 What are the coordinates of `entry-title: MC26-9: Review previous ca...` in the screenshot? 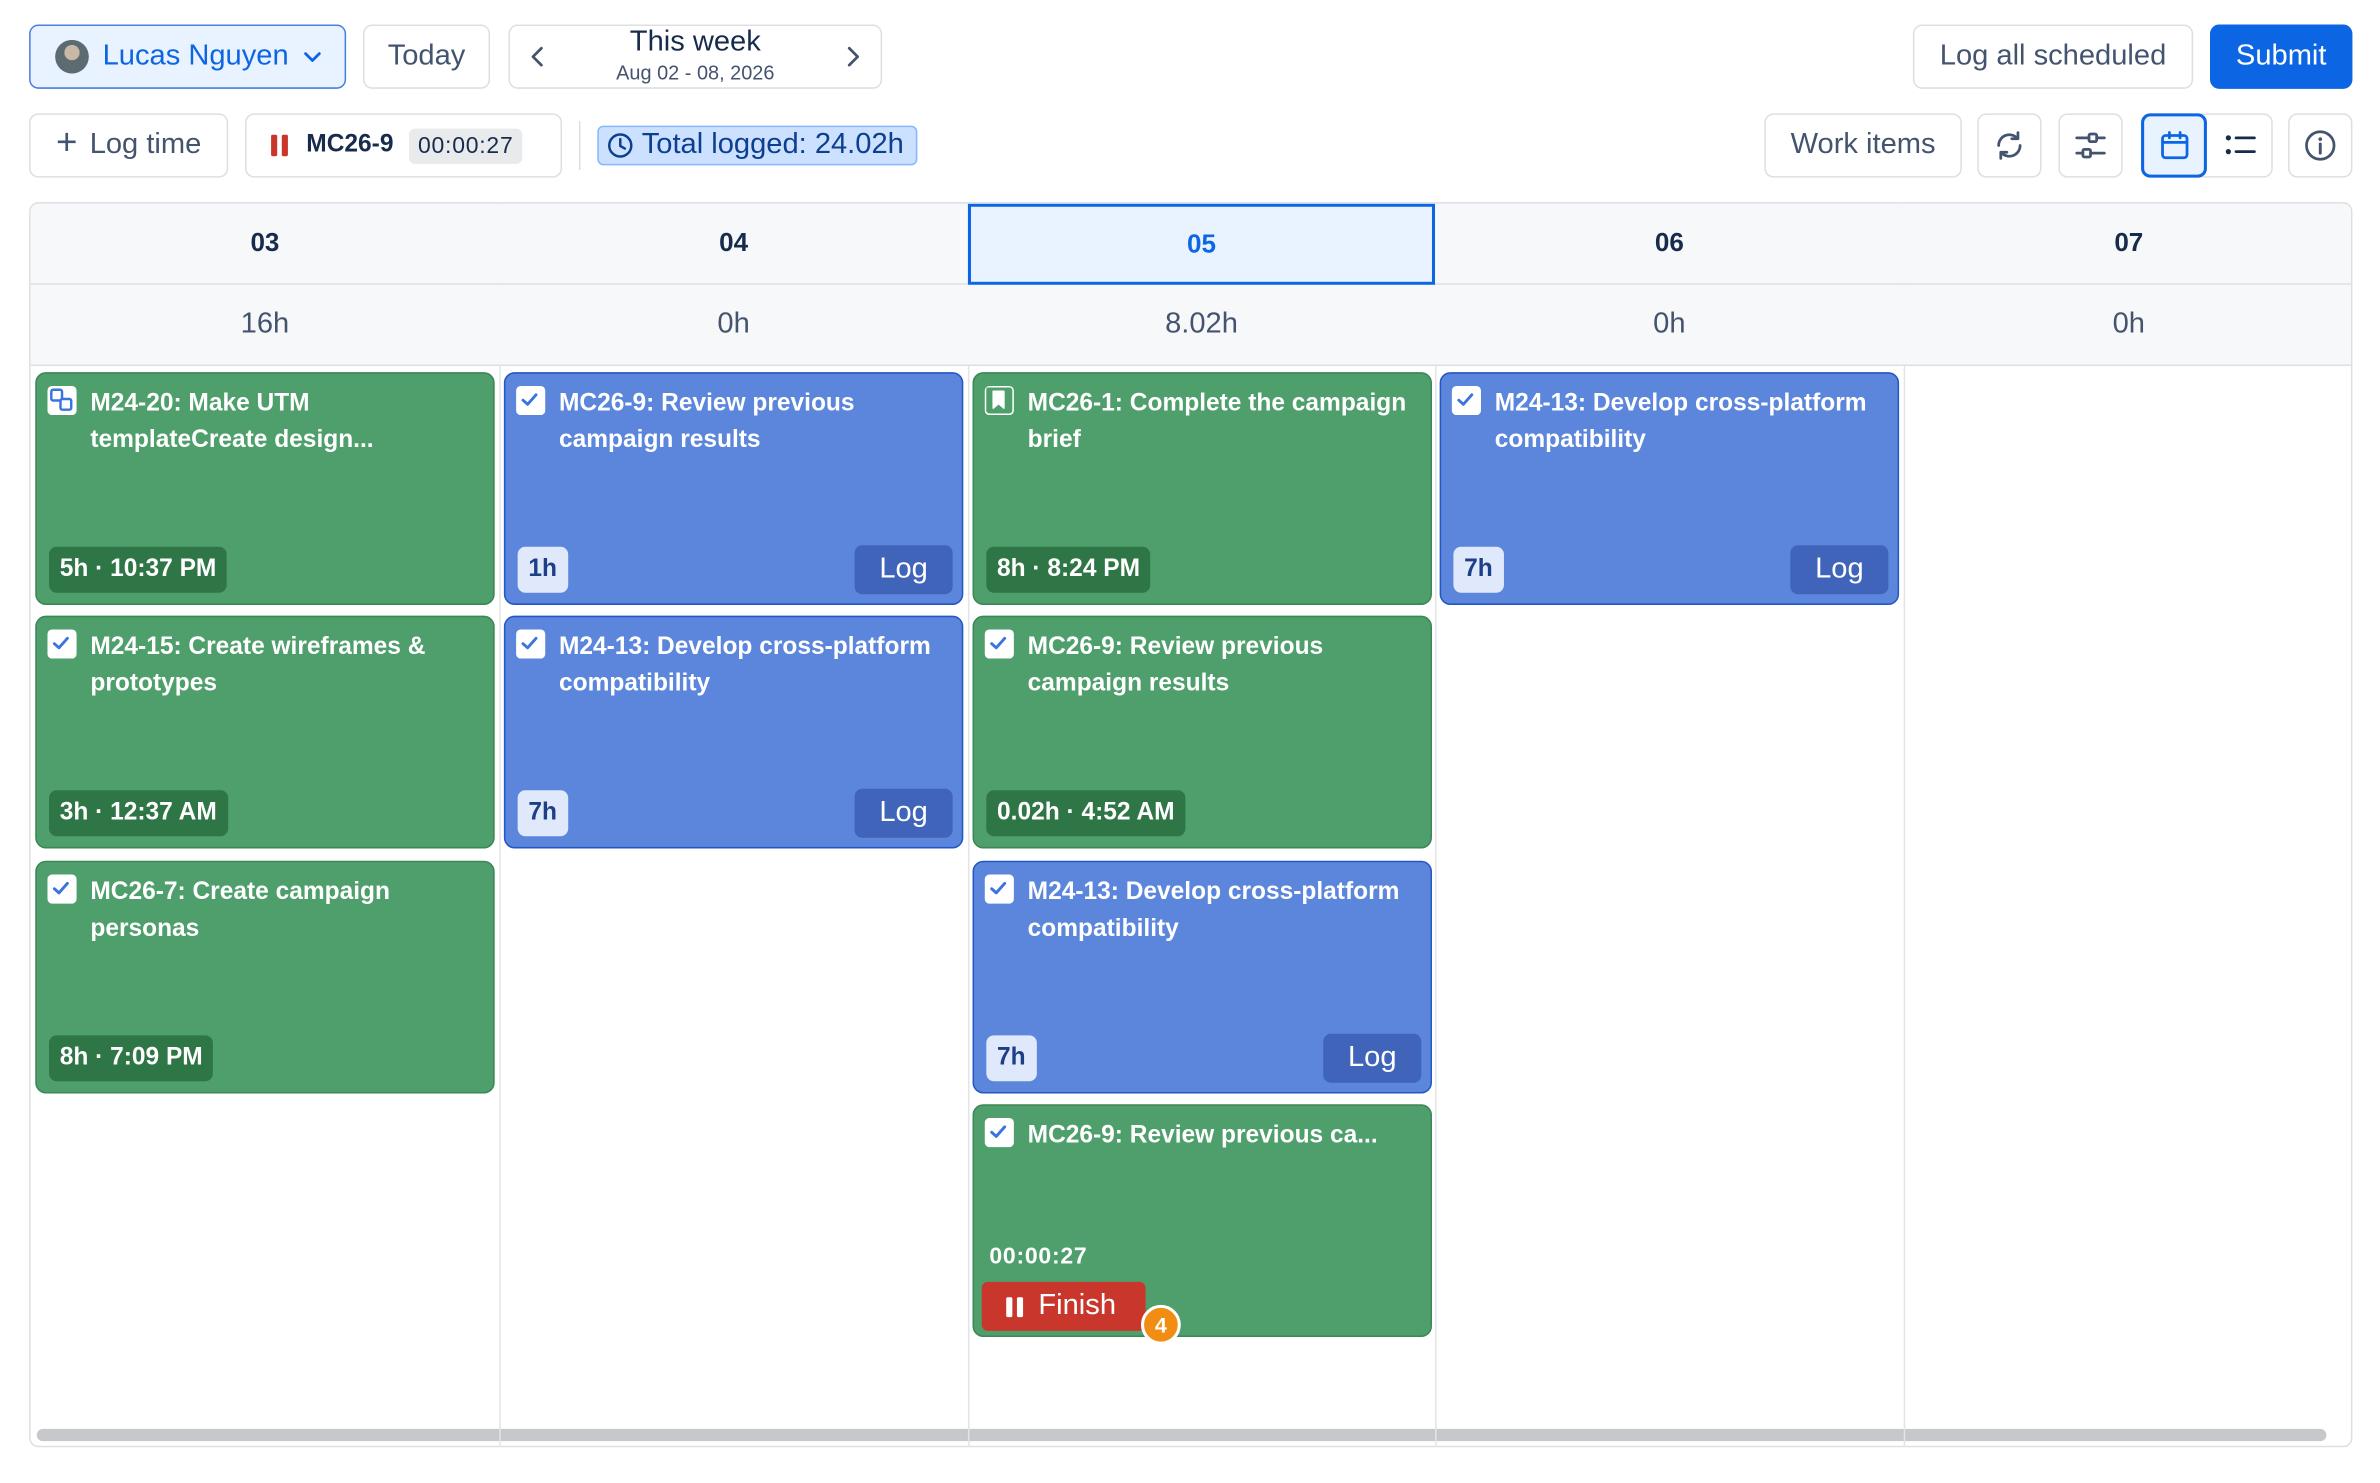 It's located at (1202, 1135).